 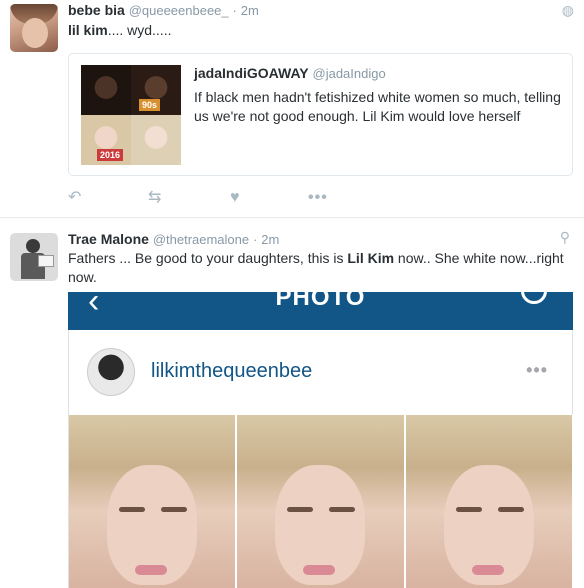 I want to click on quote-header: jadaIndiGOAWAY @jadaIndigo, so click(x=290, y=73).